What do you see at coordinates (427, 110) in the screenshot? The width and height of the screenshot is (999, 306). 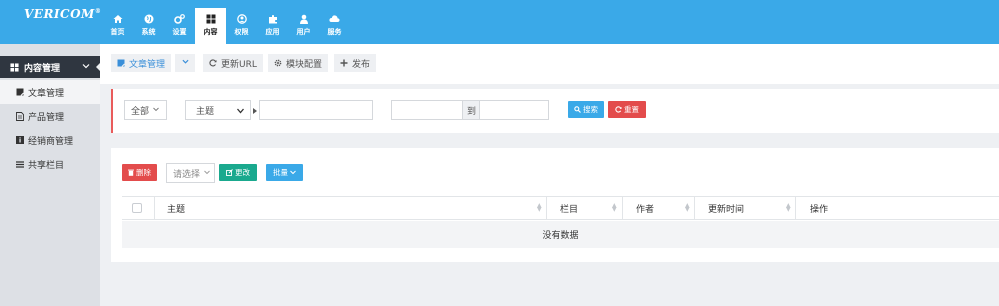 I see `date-start-input` at bounding box center [427, 110].